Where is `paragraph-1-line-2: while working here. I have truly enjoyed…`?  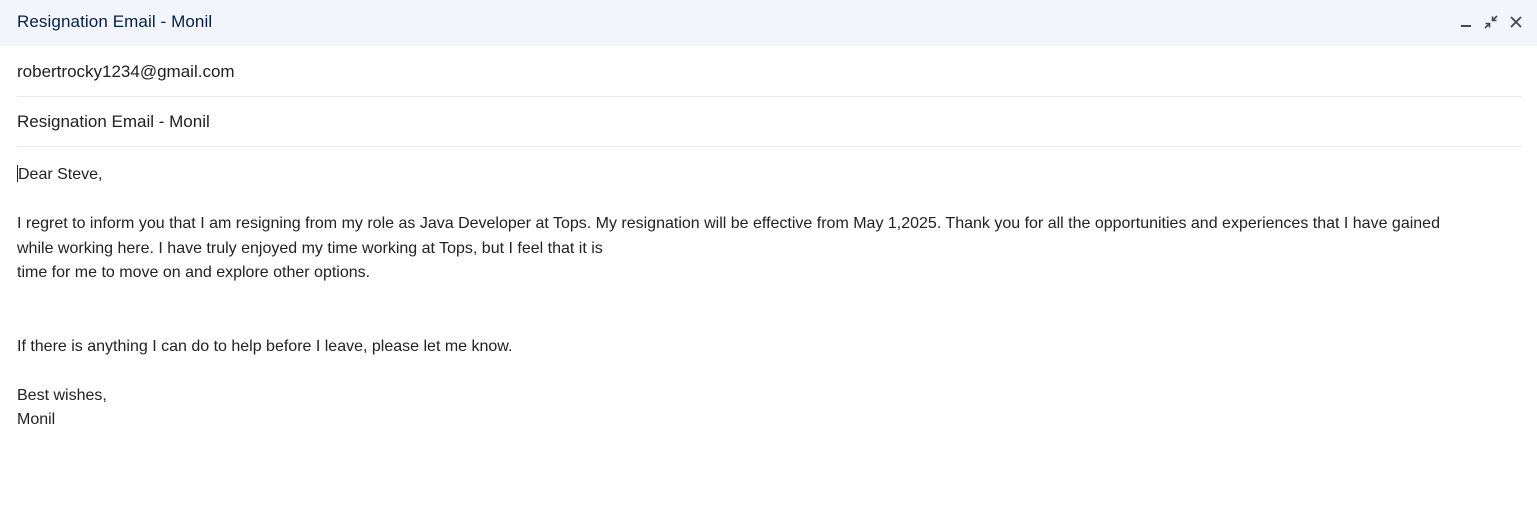
paragraph-1-line-2: while working here. I have truly enjoyed… is located at coordinates (310, 248).